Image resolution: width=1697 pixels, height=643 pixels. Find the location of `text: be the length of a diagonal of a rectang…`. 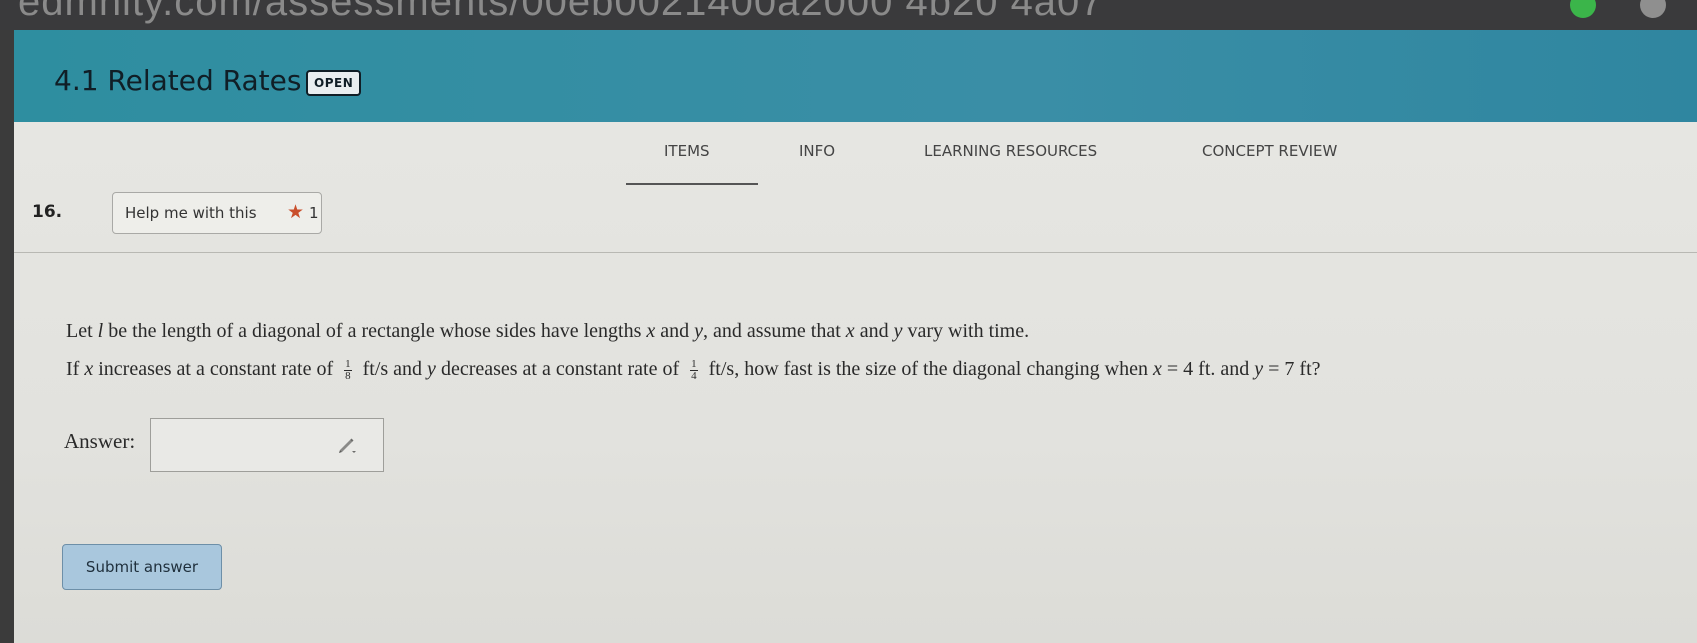

text: be the length of a diagonal of a rectang… is located at coordinates (375, 331).